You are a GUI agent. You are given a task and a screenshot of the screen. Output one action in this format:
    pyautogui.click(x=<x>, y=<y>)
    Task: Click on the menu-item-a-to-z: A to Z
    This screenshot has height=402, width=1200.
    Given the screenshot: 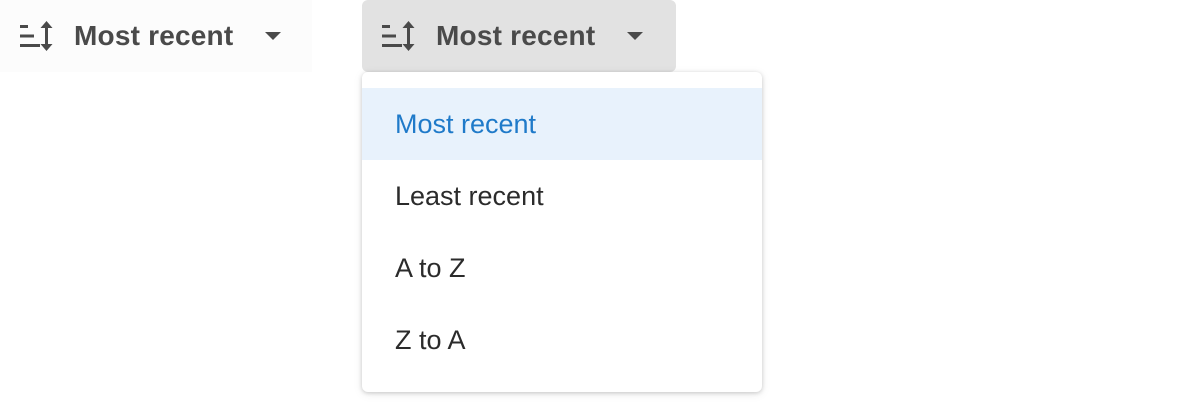 What is the action you would take?
    pyautogui.click(x=562, y=268)
    